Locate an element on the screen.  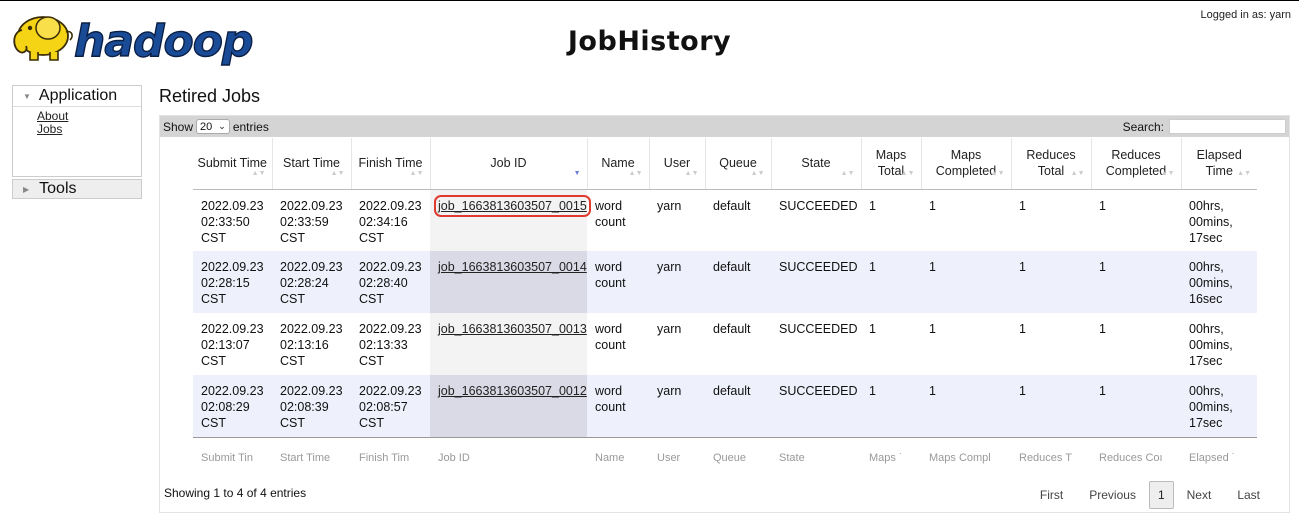
cell-line: 02:08:57 is located at coordinates (383, 407).